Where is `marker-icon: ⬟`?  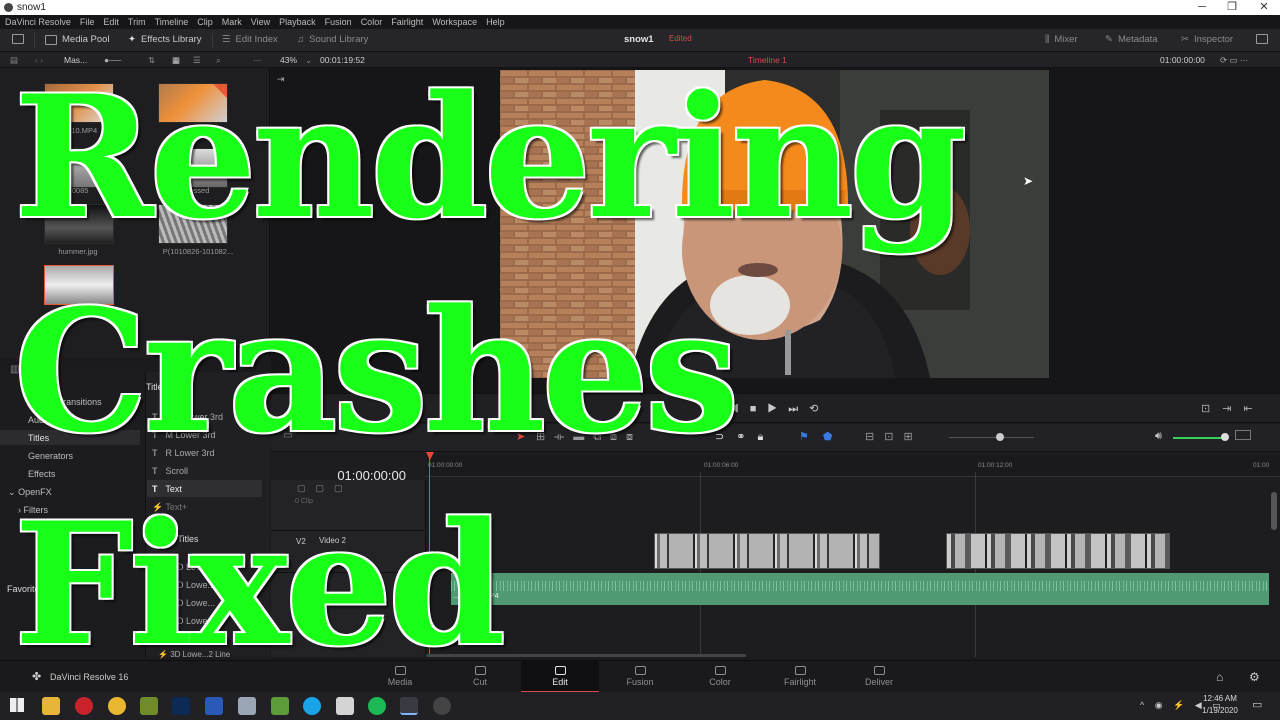 marker-icon: ⬟ is located at coordinates (835, 437).